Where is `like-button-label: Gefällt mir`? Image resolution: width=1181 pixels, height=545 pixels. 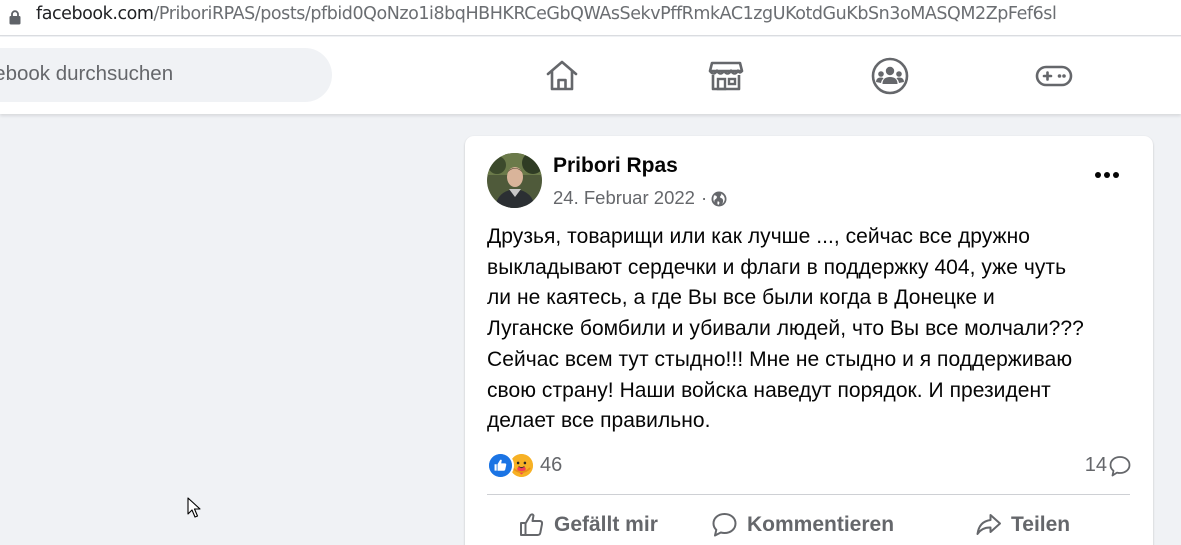 like-button-label: Gefällt mir is located at coordinates (606, 524).